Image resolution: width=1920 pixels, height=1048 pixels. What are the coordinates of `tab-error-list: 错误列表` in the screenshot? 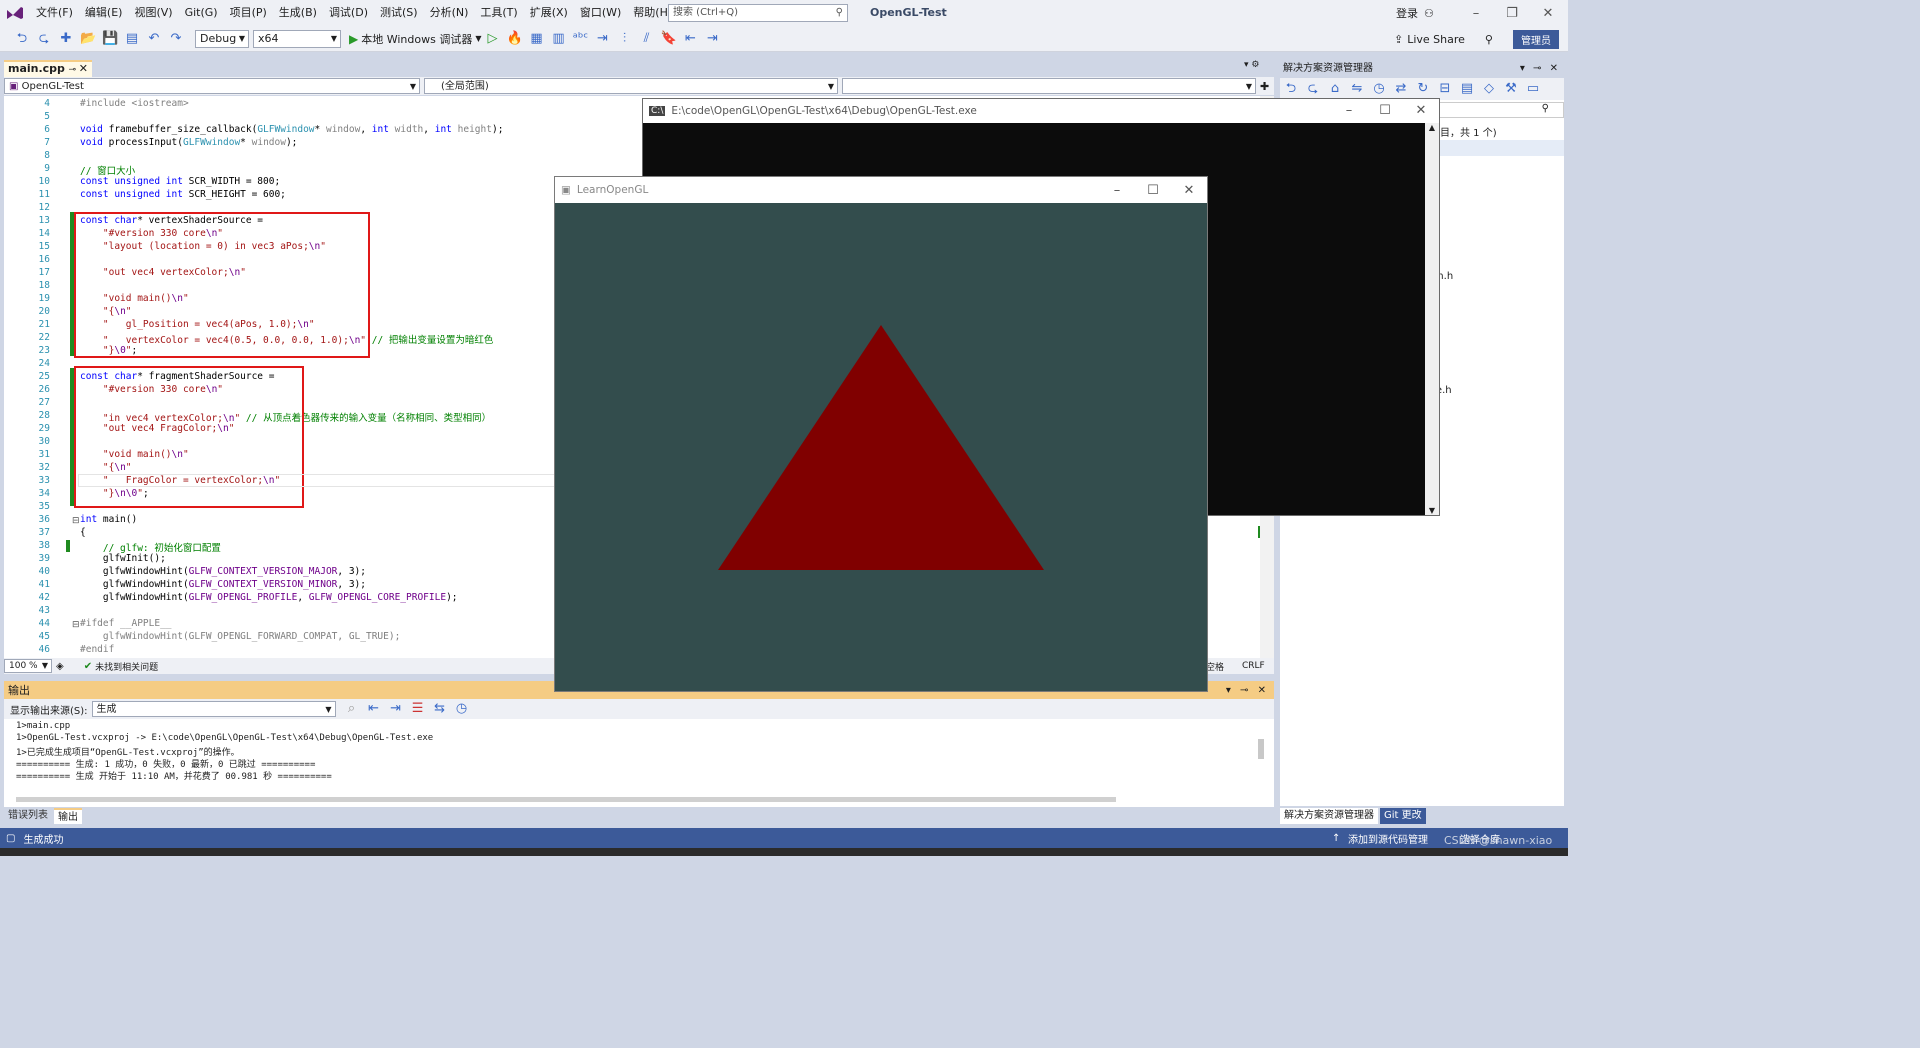 It's located at (28, 816).